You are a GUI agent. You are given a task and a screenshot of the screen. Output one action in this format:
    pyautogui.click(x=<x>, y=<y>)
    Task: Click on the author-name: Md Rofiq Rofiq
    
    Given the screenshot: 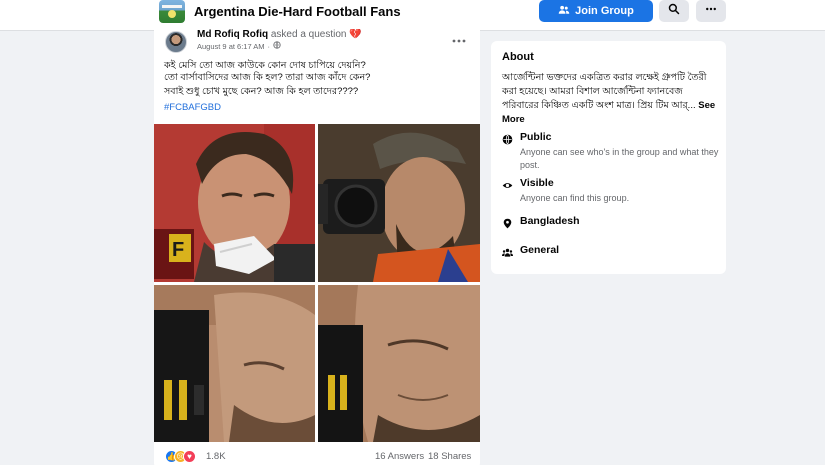 What is the action you would take?
    pyautogui.click(x=232, y=34)
    